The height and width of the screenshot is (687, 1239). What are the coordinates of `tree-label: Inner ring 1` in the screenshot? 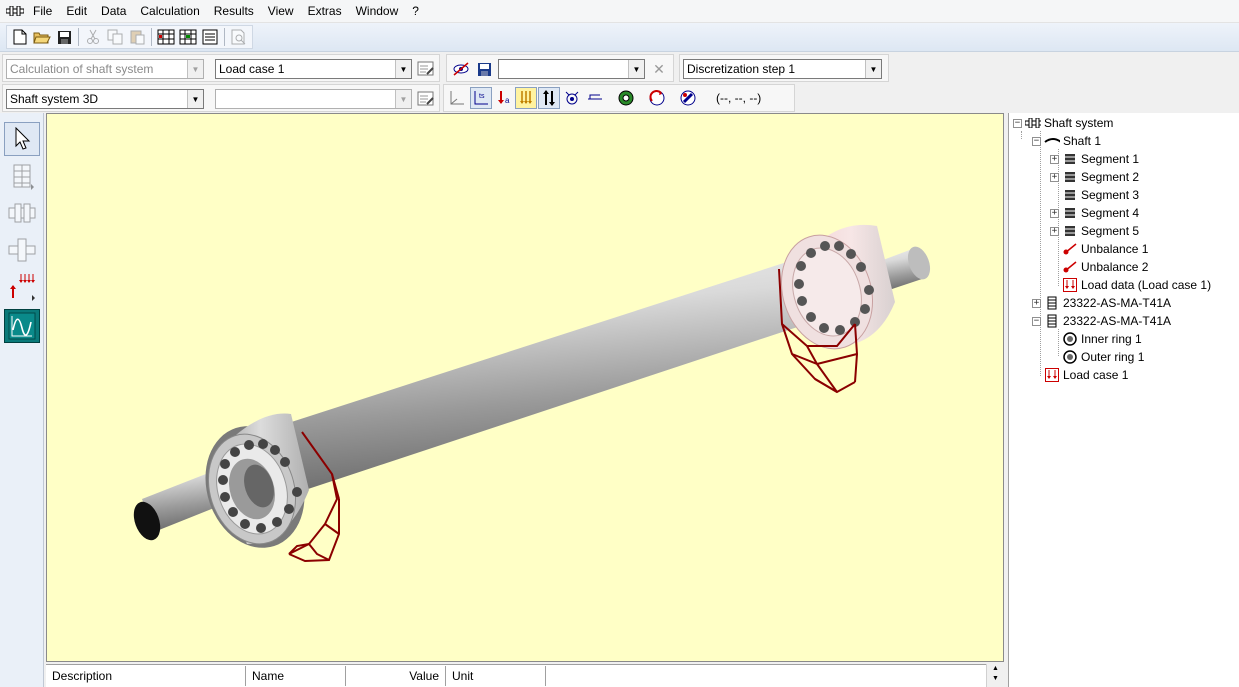 It's located at (1111, 339).